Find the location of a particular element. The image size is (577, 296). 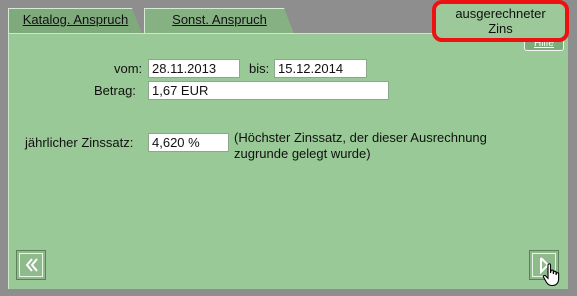

amount-field: 1,67 EUR is located at coordinates (268, 90).